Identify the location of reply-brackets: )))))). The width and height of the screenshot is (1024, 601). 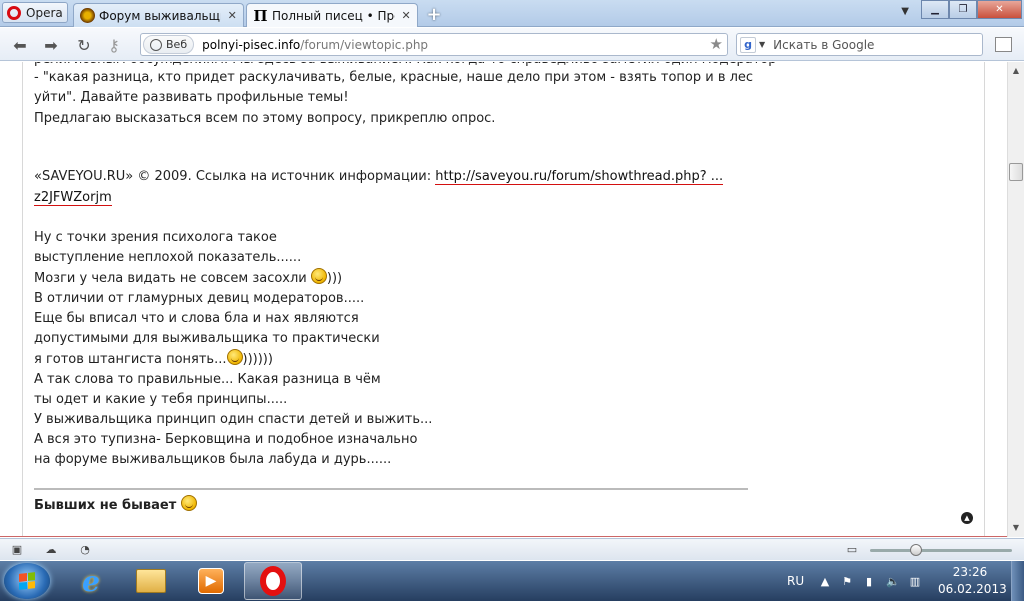
(257, 359).